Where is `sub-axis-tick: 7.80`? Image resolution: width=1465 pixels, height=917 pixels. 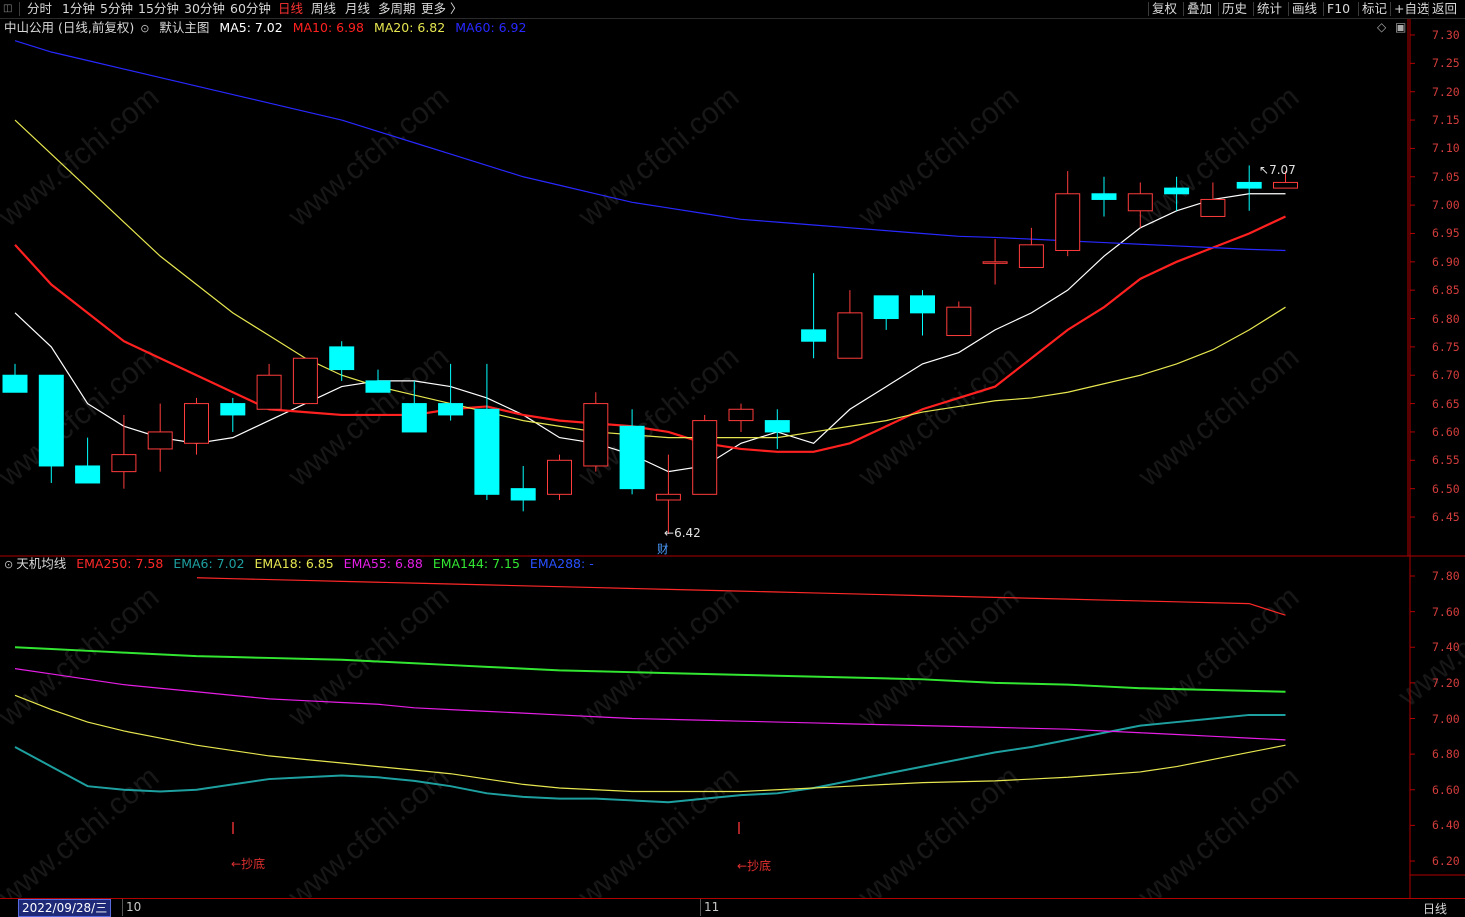 sub-axis-tick: 7.80 is located at coordinates (1446, 576).